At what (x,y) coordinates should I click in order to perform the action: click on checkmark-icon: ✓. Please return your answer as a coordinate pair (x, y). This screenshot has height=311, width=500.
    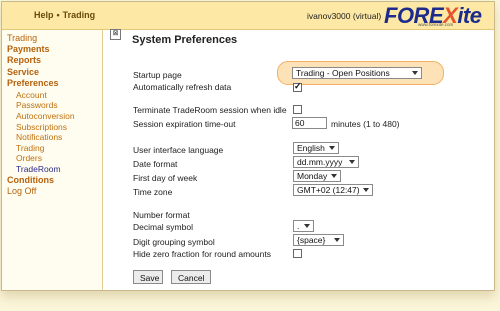
    Looking at the image, I should click on (298, 86).